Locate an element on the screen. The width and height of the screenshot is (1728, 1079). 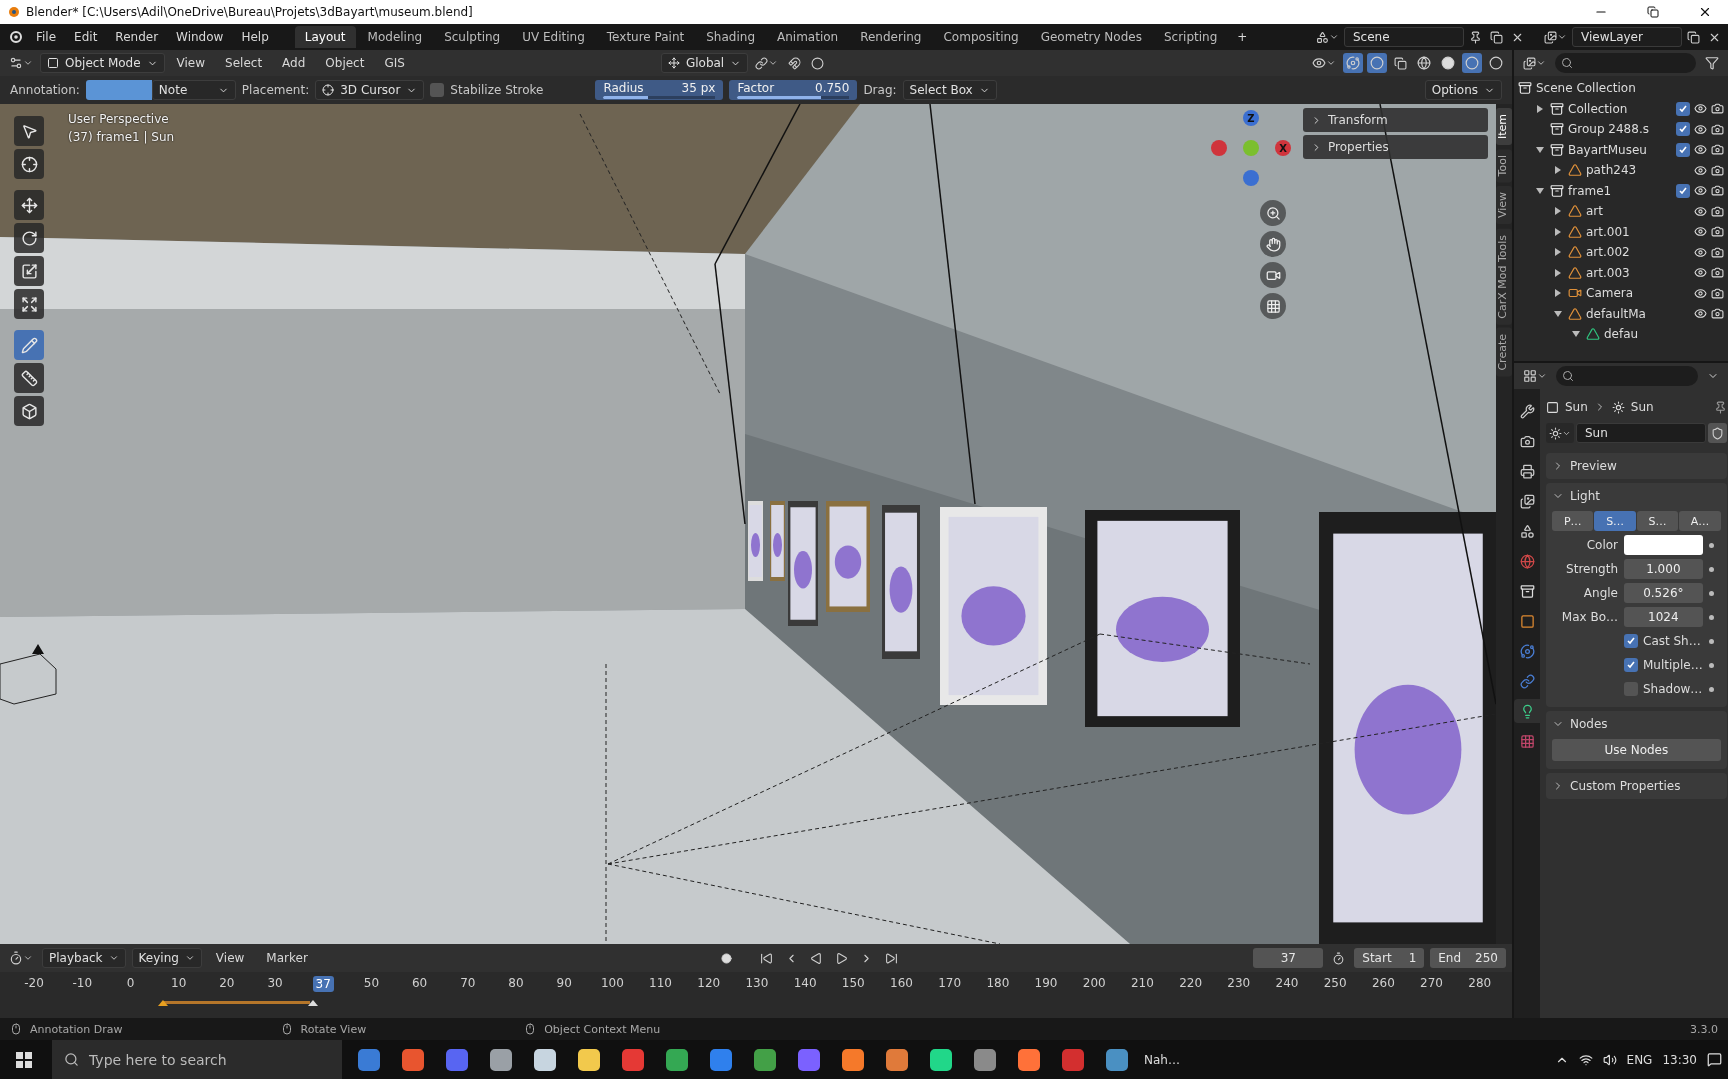
breadcrumb-item: Sun is located at coordinates (1642, 407).